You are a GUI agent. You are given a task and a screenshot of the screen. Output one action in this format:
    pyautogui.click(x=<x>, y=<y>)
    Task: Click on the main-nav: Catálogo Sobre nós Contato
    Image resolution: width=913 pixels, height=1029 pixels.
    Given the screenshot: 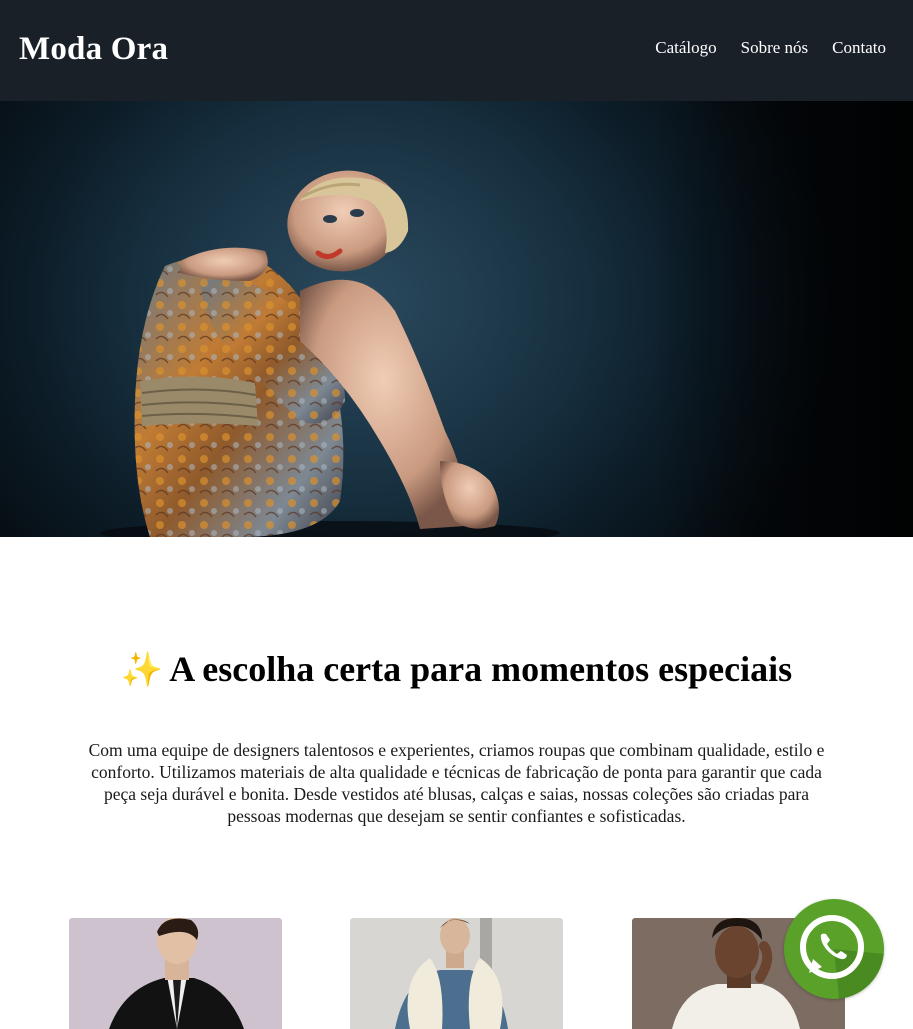 What is the action you would take?
    pyautogui.click(x=770, y=48)
    